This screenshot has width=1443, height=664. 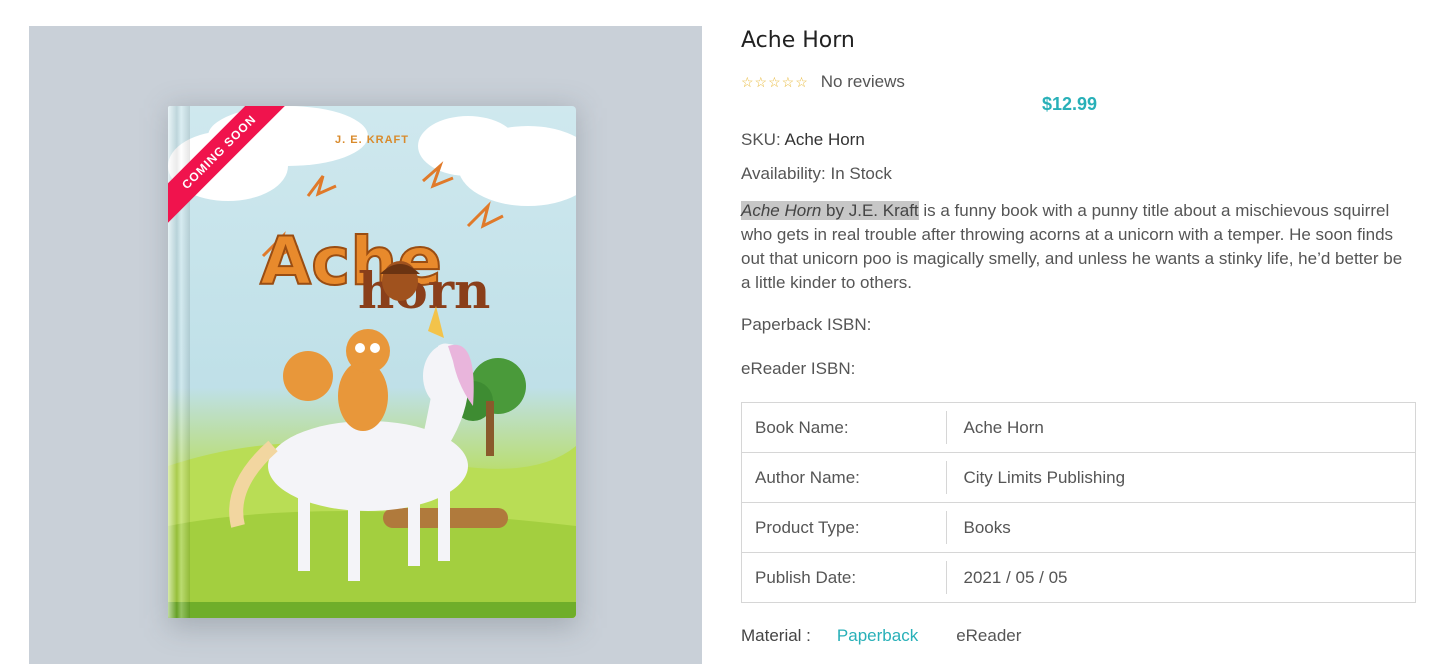 What do you see at coordinates (776, 635) in the screenshot?
I see `material-label: Material :` at bounding box center [776, 635].